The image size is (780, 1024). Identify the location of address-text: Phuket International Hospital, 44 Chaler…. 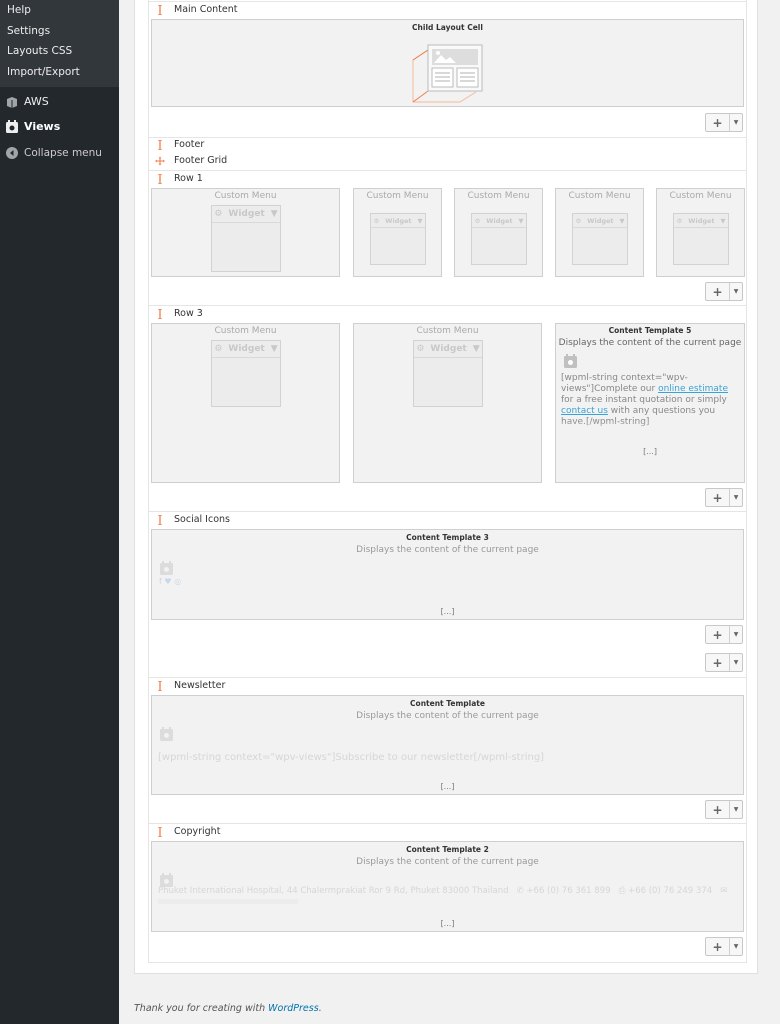
(333, 891).